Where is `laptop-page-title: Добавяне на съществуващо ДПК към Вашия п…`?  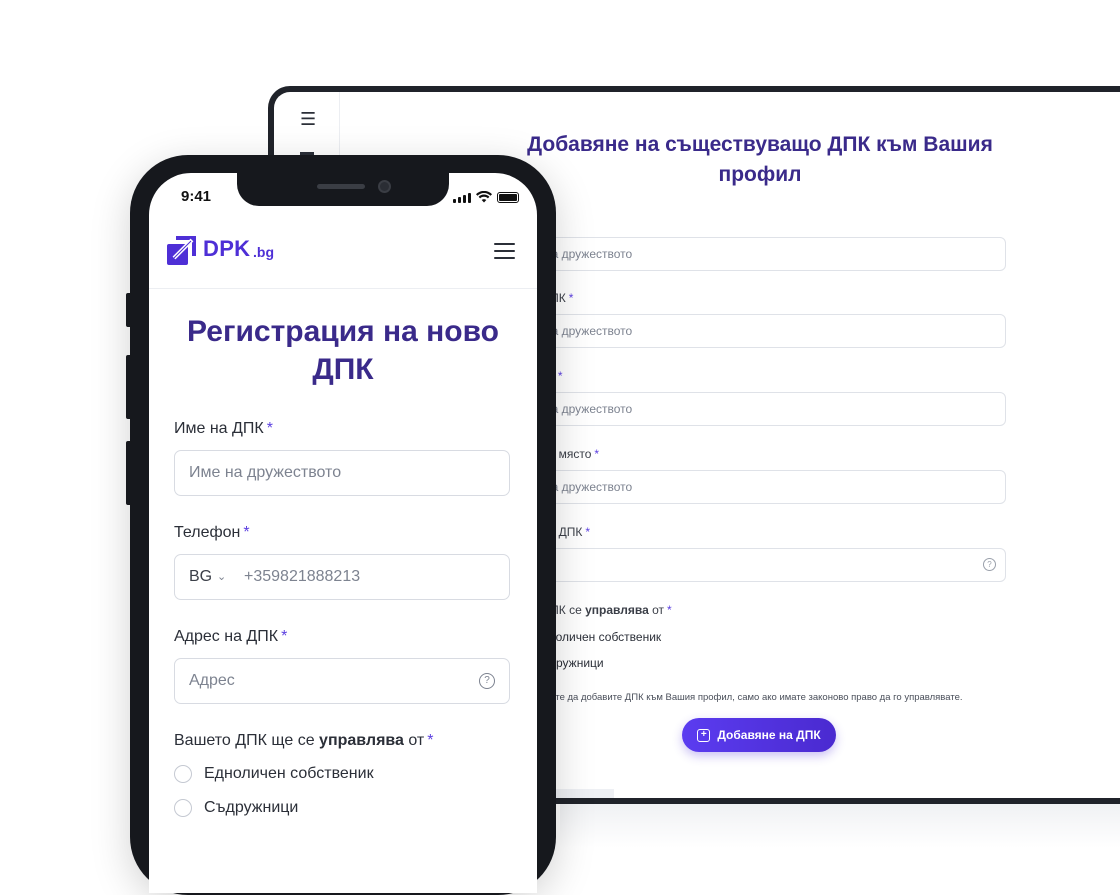 laptop-page-title: Добавяне на съществуващо ДПК към Вашия п… is located at coordinates (760, 159).